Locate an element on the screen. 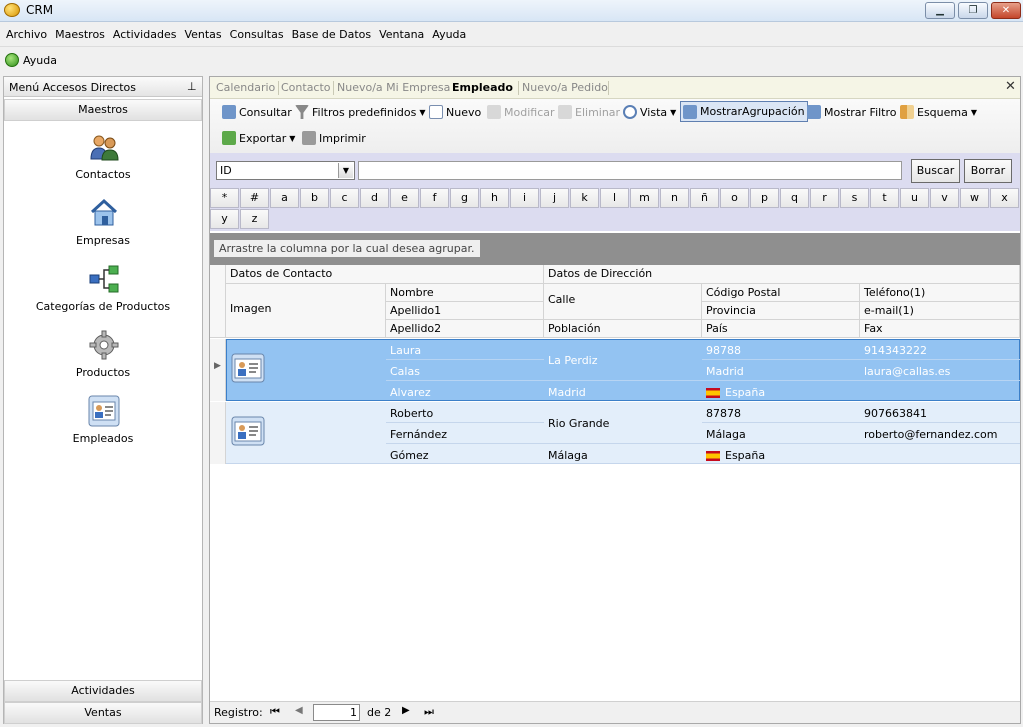  sidebar-item-contactos: Contactos is located at coordinates (103, 159).